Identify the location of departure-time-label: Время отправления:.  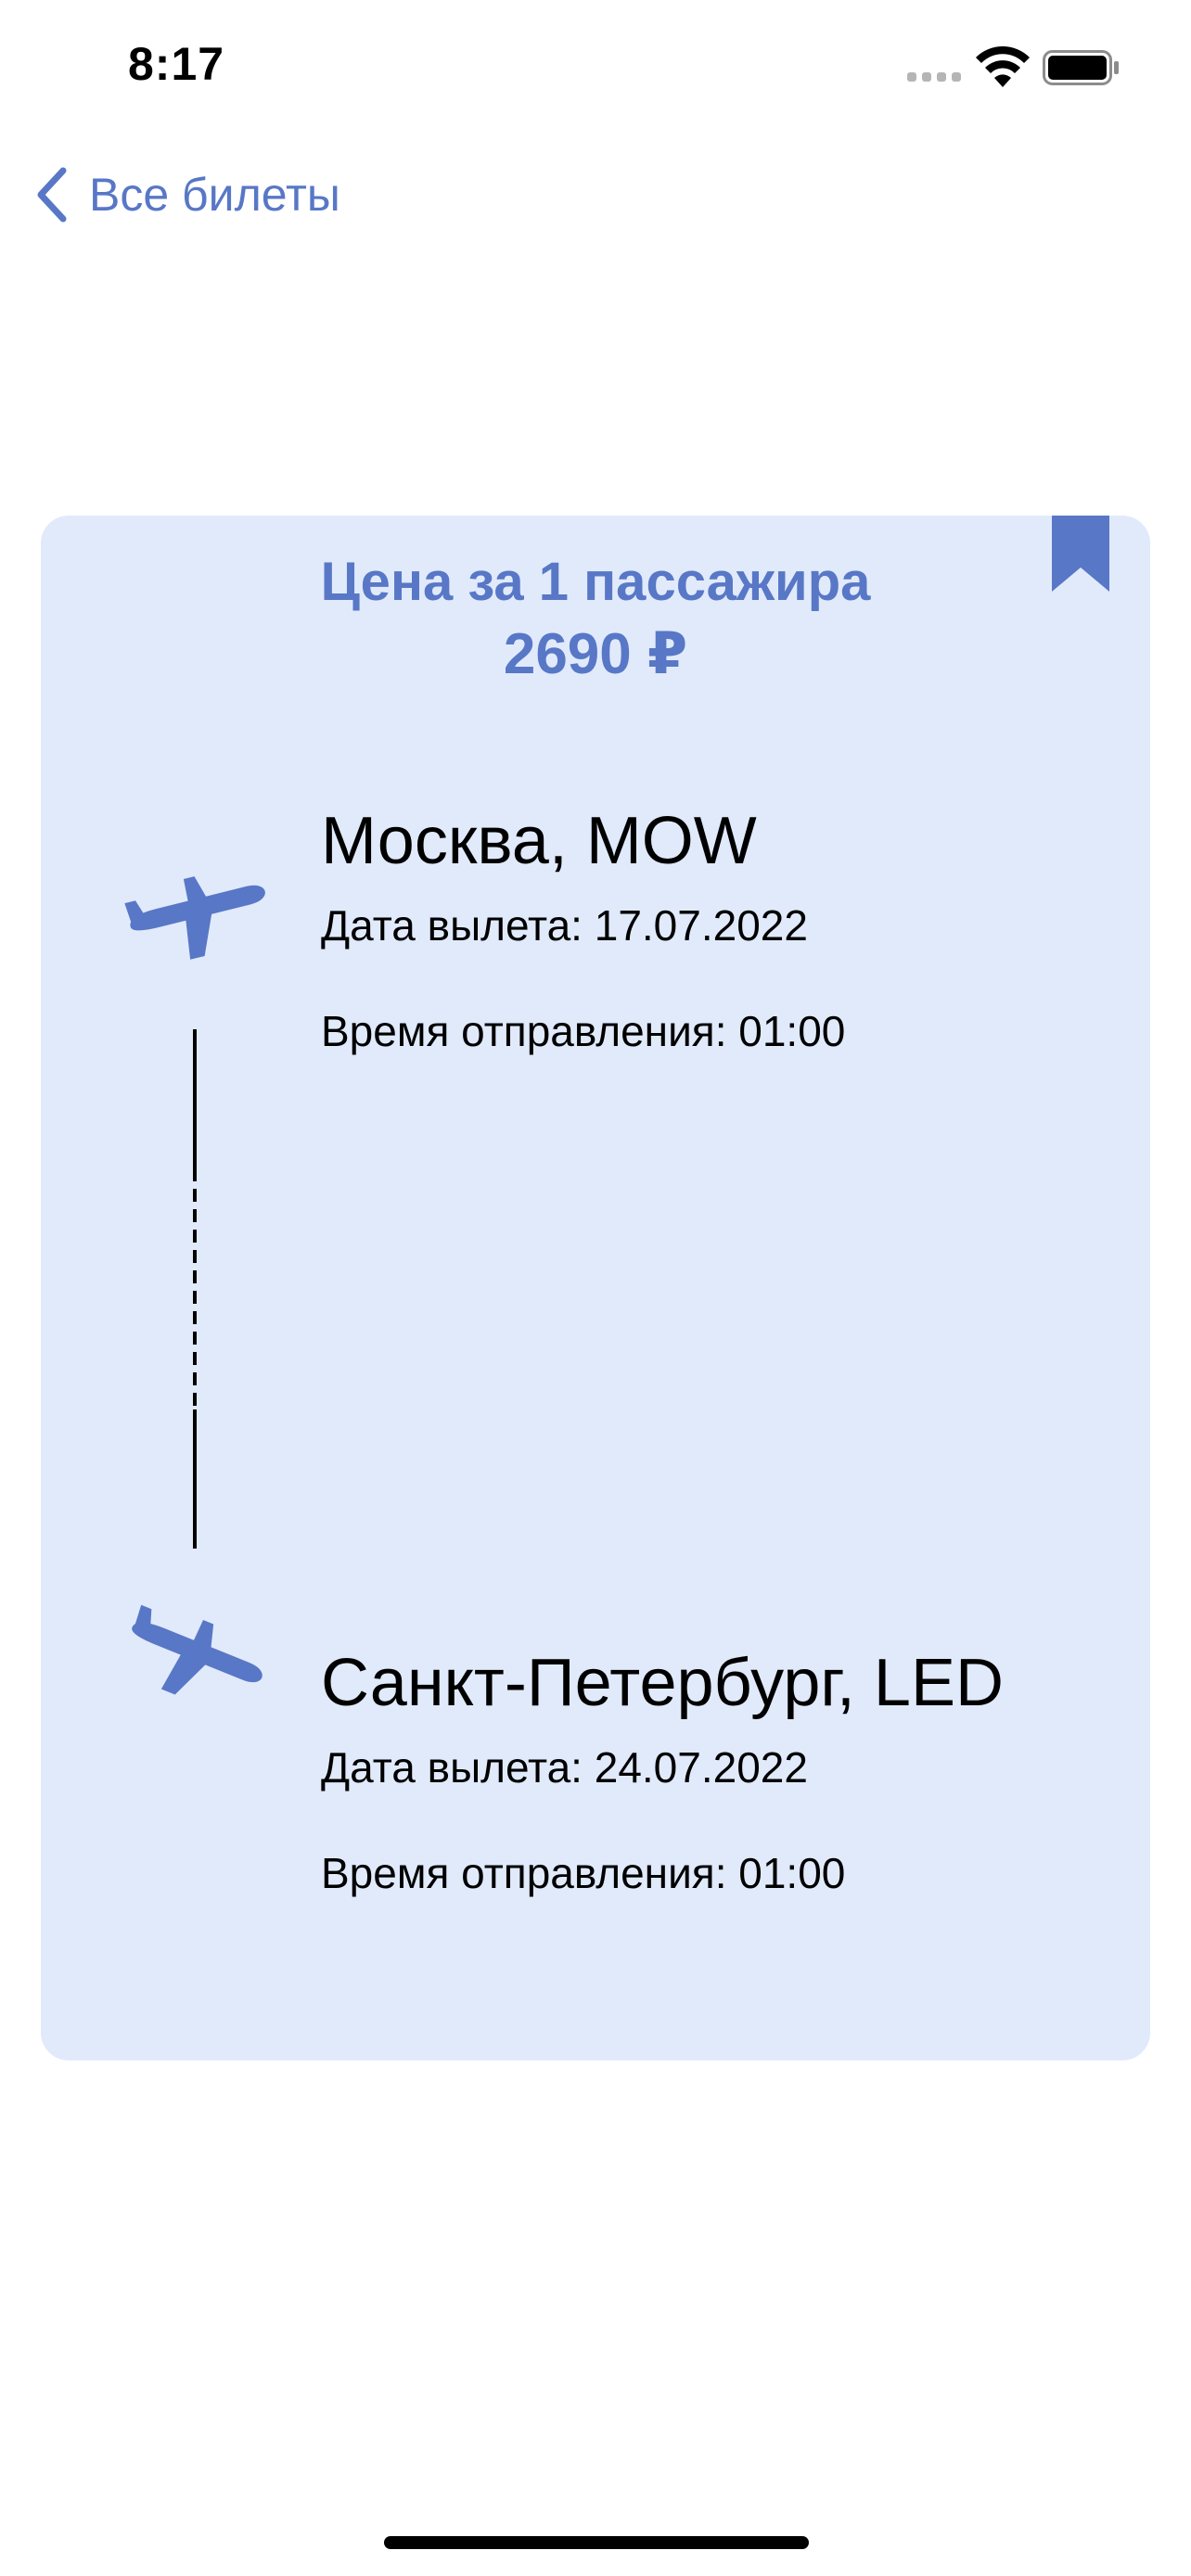
(524, 1031).